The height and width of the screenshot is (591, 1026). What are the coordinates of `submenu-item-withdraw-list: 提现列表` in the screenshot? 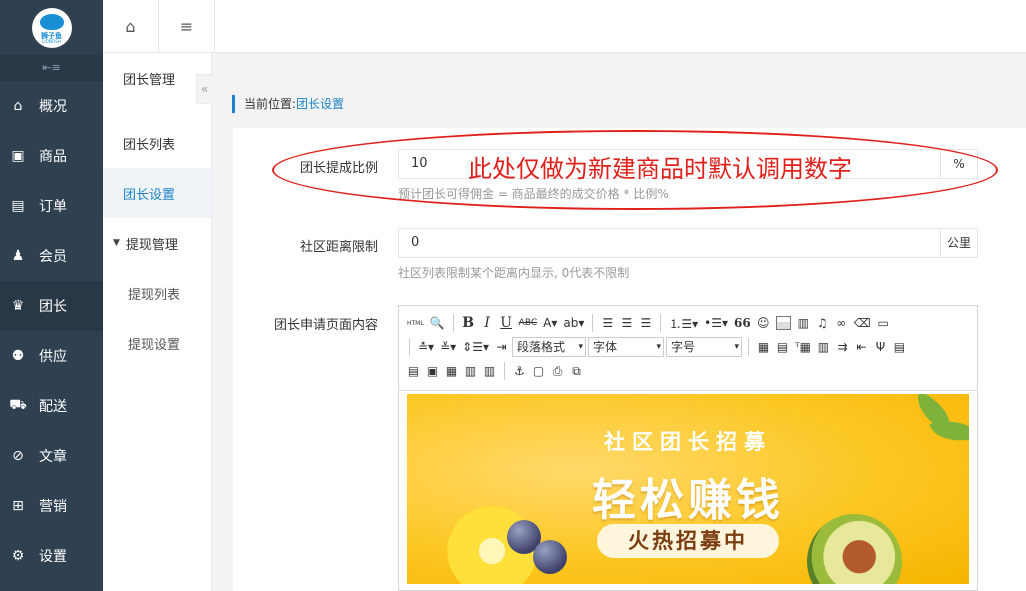 It's located at (157, 293).